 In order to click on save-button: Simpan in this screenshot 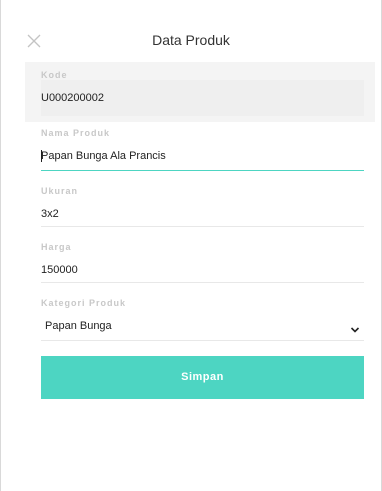, I will do `click(202, 377)`.